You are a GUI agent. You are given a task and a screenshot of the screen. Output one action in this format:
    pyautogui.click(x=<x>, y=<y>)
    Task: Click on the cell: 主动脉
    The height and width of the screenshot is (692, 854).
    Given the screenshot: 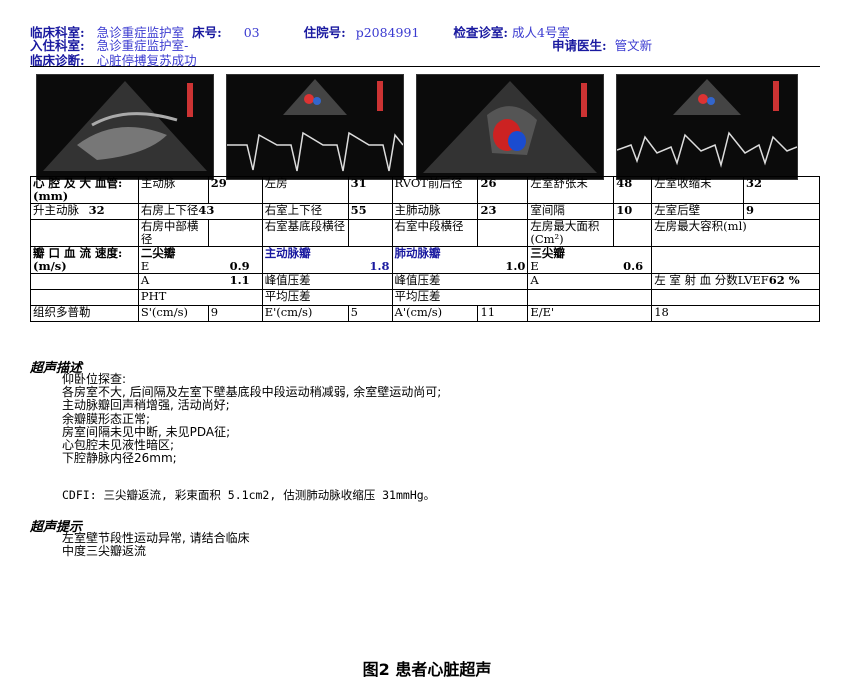 What is the action you would take?
    pyautogui.click(x=173, y=190)
    